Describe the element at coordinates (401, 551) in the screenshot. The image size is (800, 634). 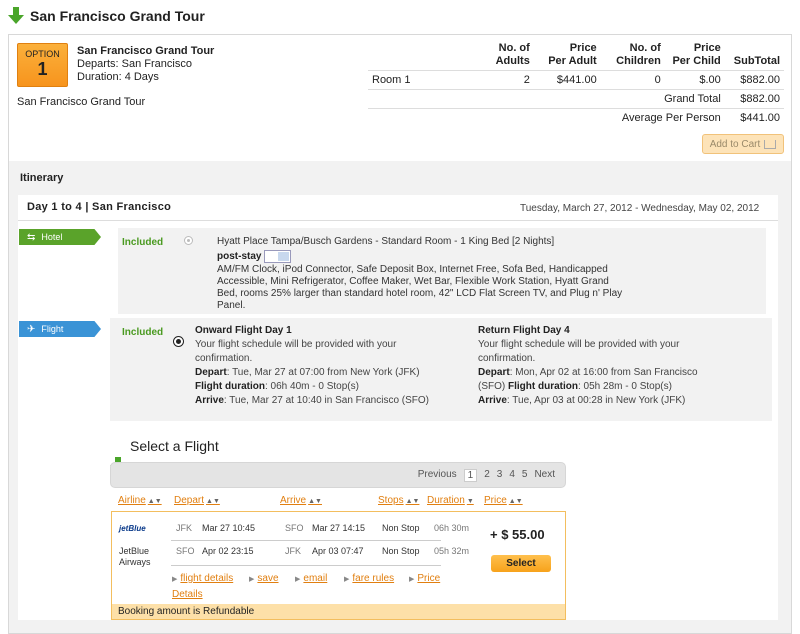
I see `leg2-stops: Non Stop` at that location.